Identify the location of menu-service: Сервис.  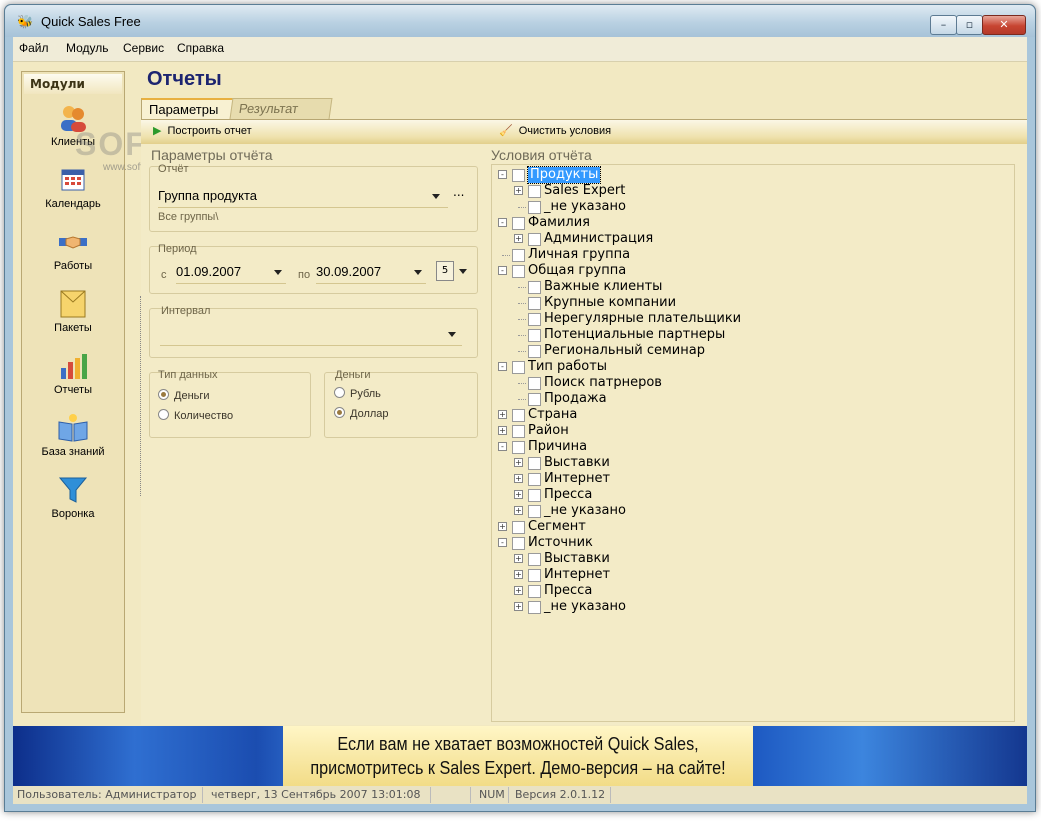
(143, 48).